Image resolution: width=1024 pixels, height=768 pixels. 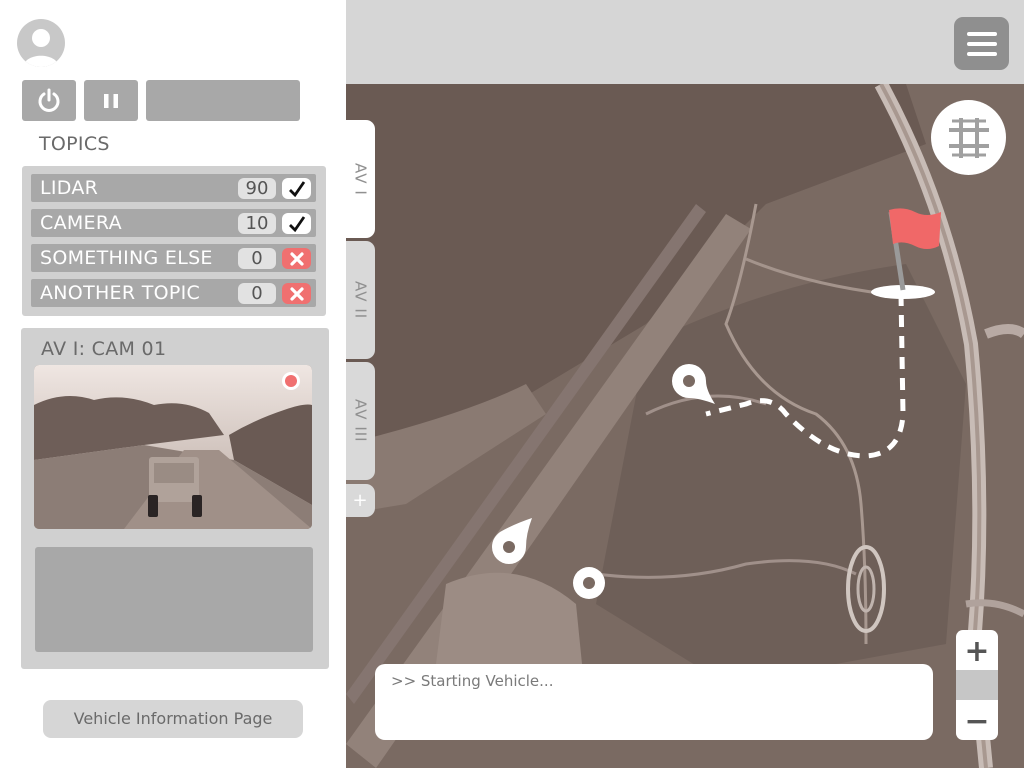 I want to click on tab-av-2: AV II, so click(x=360, y=300).